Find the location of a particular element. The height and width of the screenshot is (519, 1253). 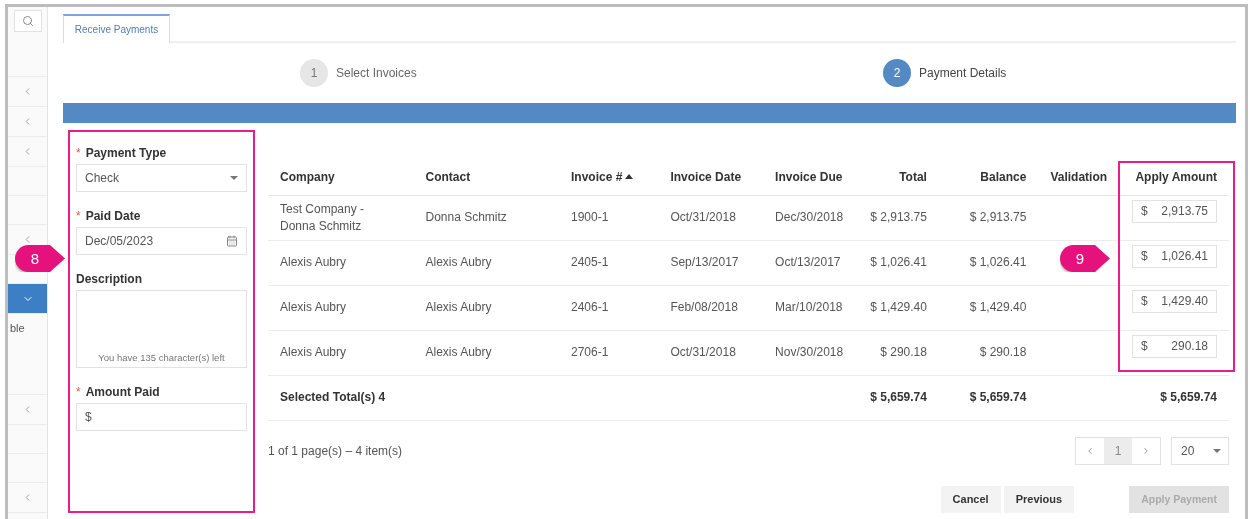

date-field: Dec/05/2023 is located at coordinates (161, 241).